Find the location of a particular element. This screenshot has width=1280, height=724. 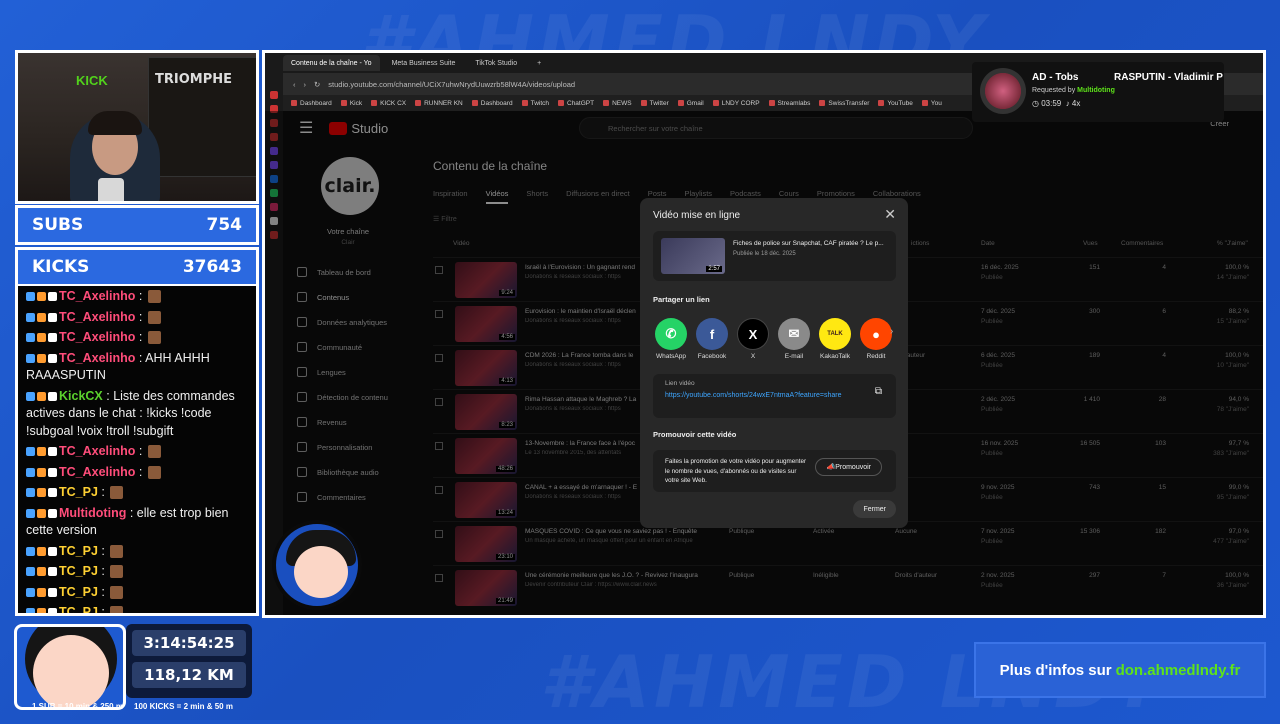

subs-counter: SUBS 754 is located at coordinates (137, 225).